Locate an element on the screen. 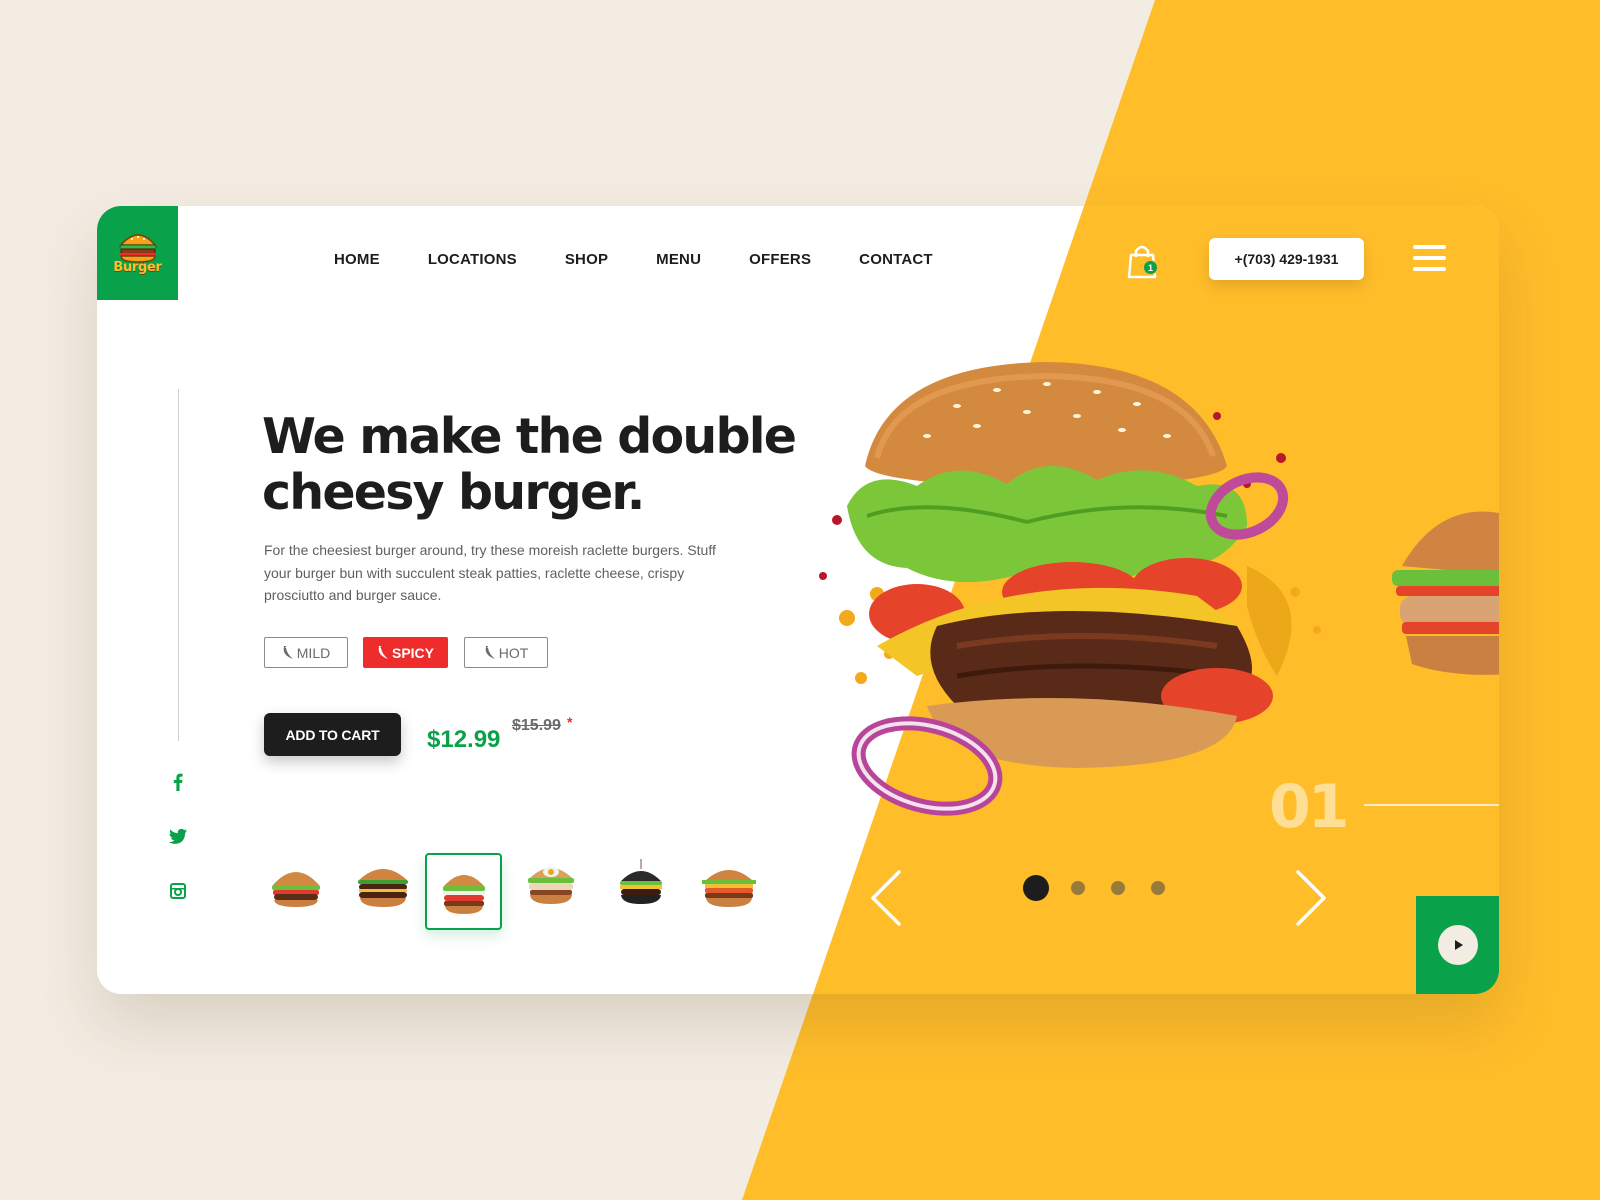 The height and width of the screenshot is (1200, 1600). play-button is located at coordinates (1458, 945).